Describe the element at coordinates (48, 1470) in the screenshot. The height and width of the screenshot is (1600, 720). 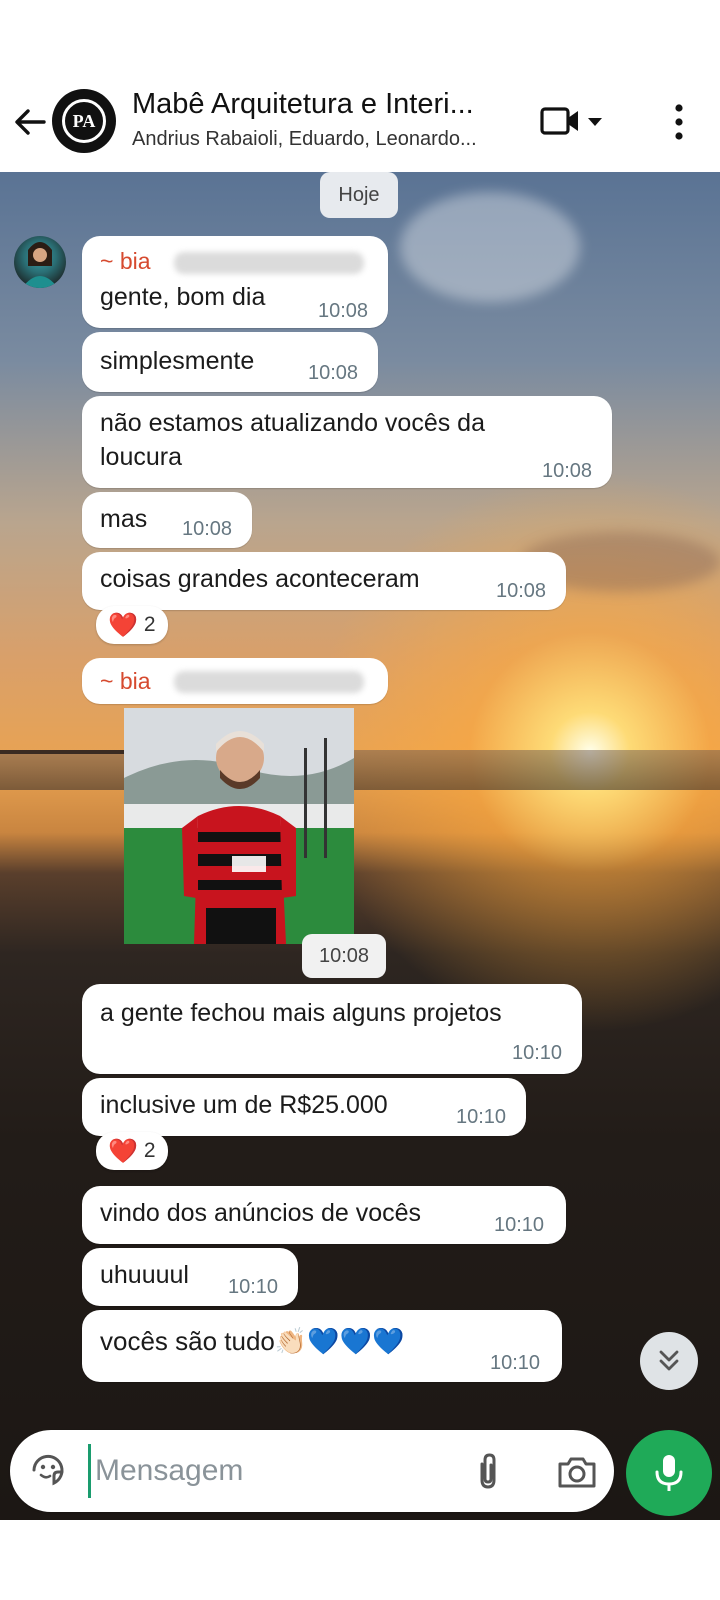
I see `sticker-icon` at that location.